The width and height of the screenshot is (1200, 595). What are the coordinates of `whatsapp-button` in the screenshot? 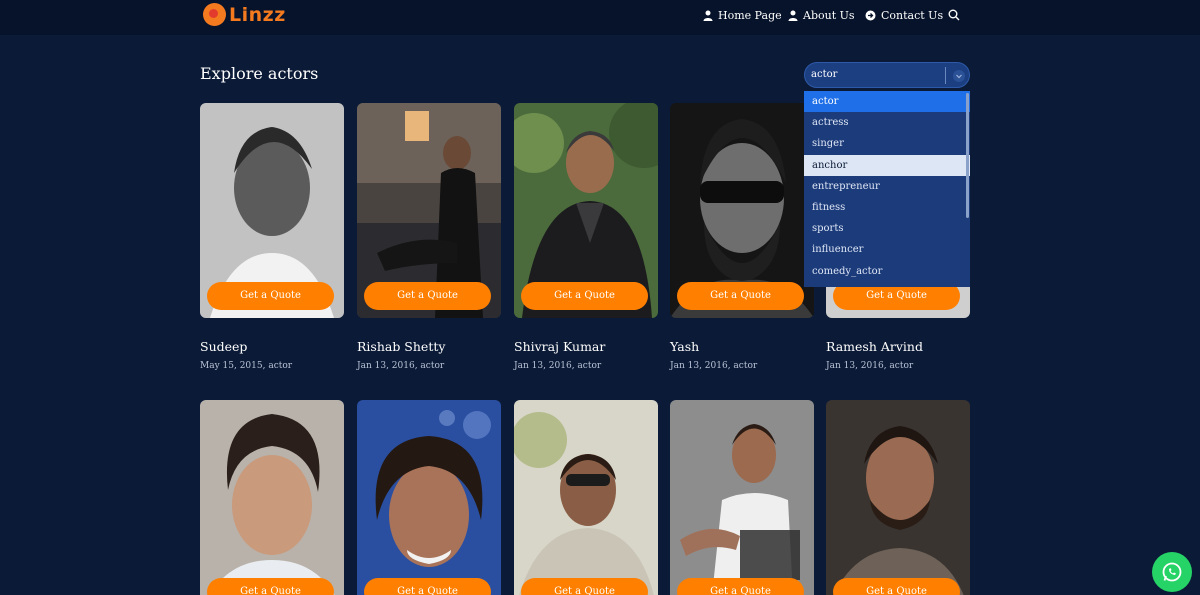 It's located at (1172, 572).